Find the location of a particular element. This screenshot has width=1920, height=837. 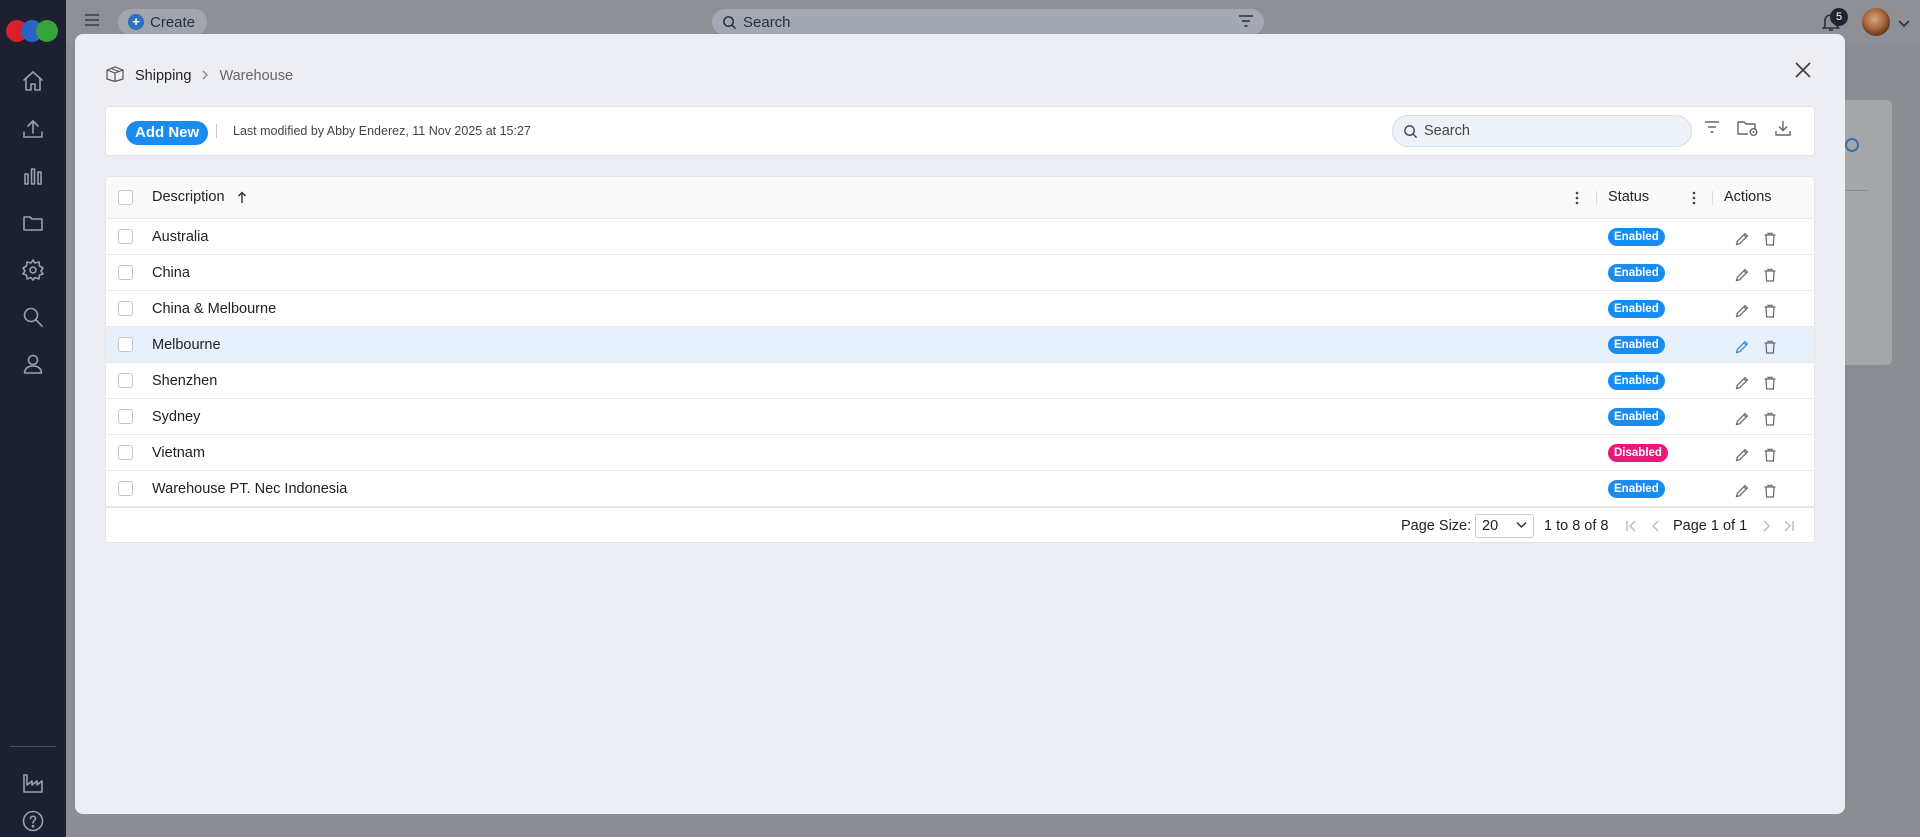

table-row: Melbourne Enabled is located at coordinates (960, 345).